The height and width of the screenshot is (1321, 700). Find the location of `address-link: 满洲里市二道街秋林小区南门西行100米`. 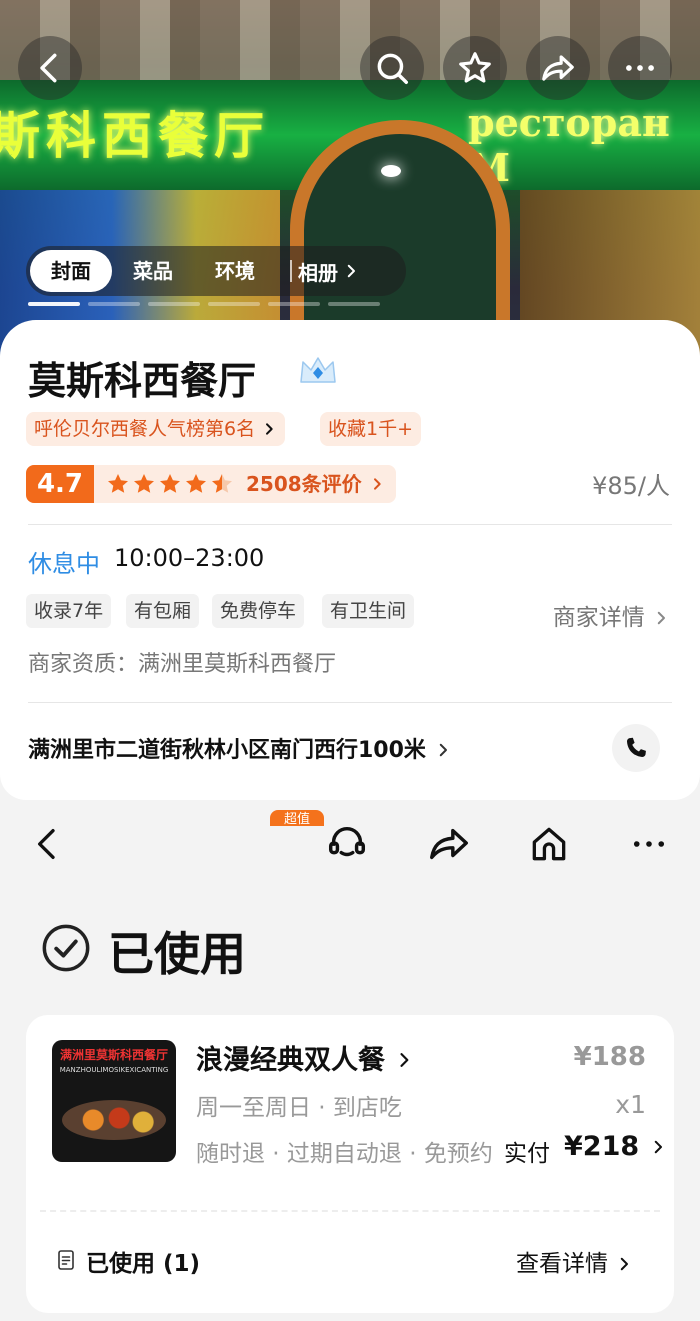

address-link: 满洲里市二道街秋林小区南门西行100米 is located at coordinates (240, 748).